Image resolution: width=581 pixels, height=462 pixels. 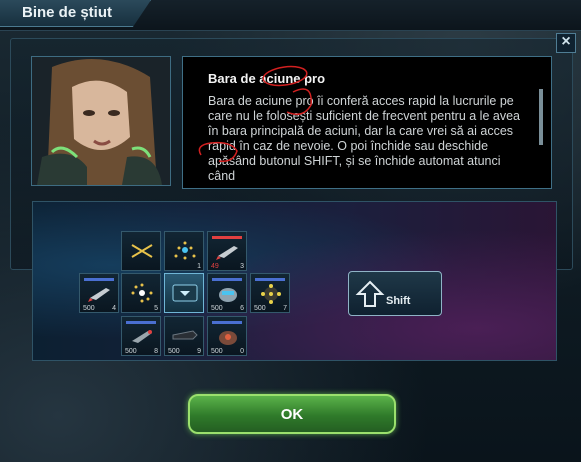 I want to click on action-slot: 500 7, so click(x=270, y=293).